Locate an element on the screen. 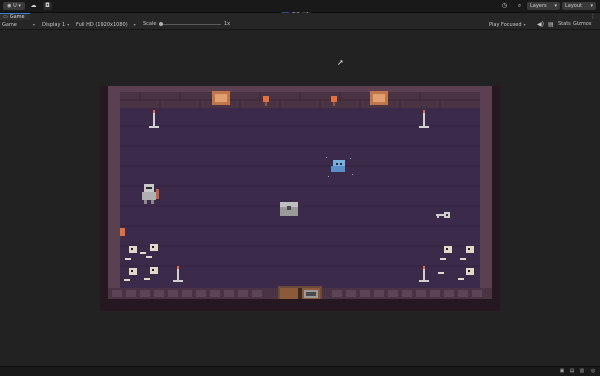 The image size is (600, 376). bug-icon: ▤ is located at coordinates (572, 371).